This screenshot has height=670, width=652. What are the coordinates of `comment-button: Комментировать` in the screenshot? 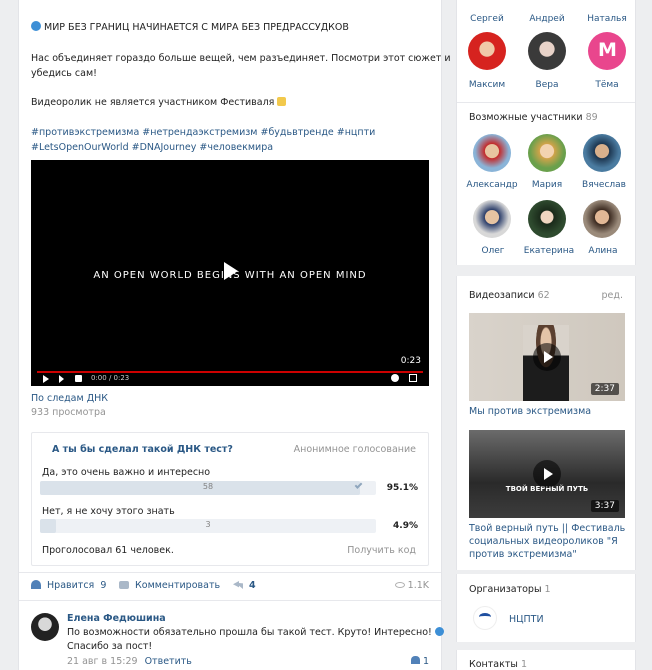 It's located at (169, 585).